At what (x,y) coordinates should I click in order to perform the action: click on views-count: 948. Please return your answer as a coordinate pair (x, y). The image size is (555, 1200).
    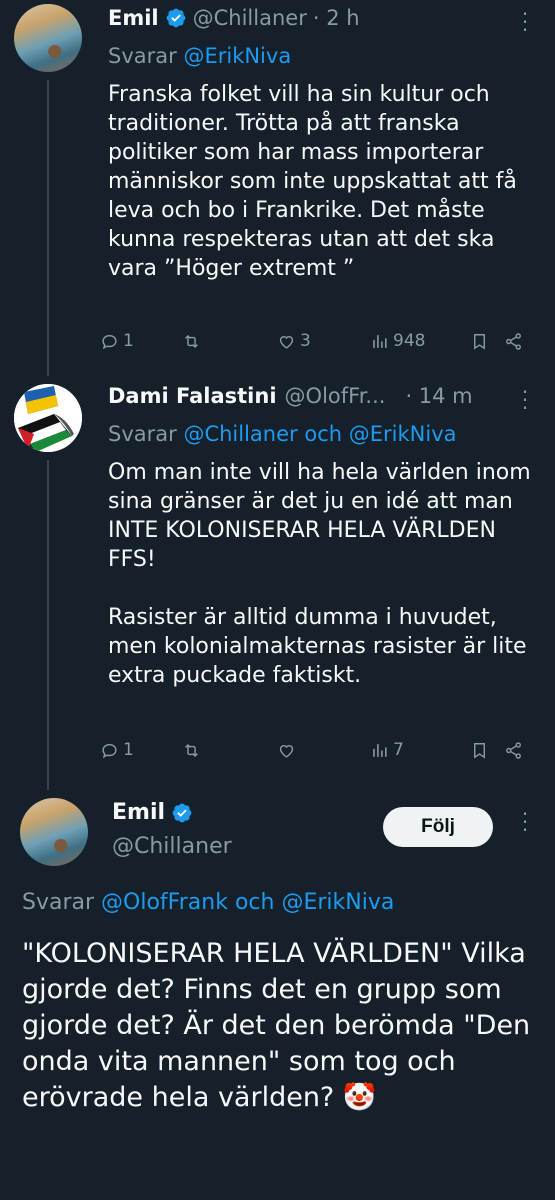
    Looking at the image, I should click on (409, 341).